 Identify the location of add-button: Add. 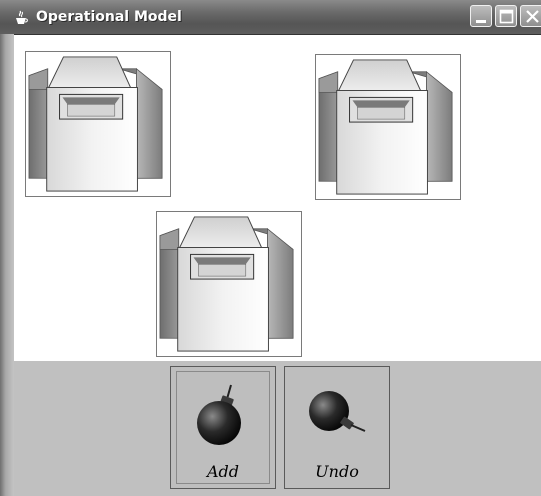
(223, 427).